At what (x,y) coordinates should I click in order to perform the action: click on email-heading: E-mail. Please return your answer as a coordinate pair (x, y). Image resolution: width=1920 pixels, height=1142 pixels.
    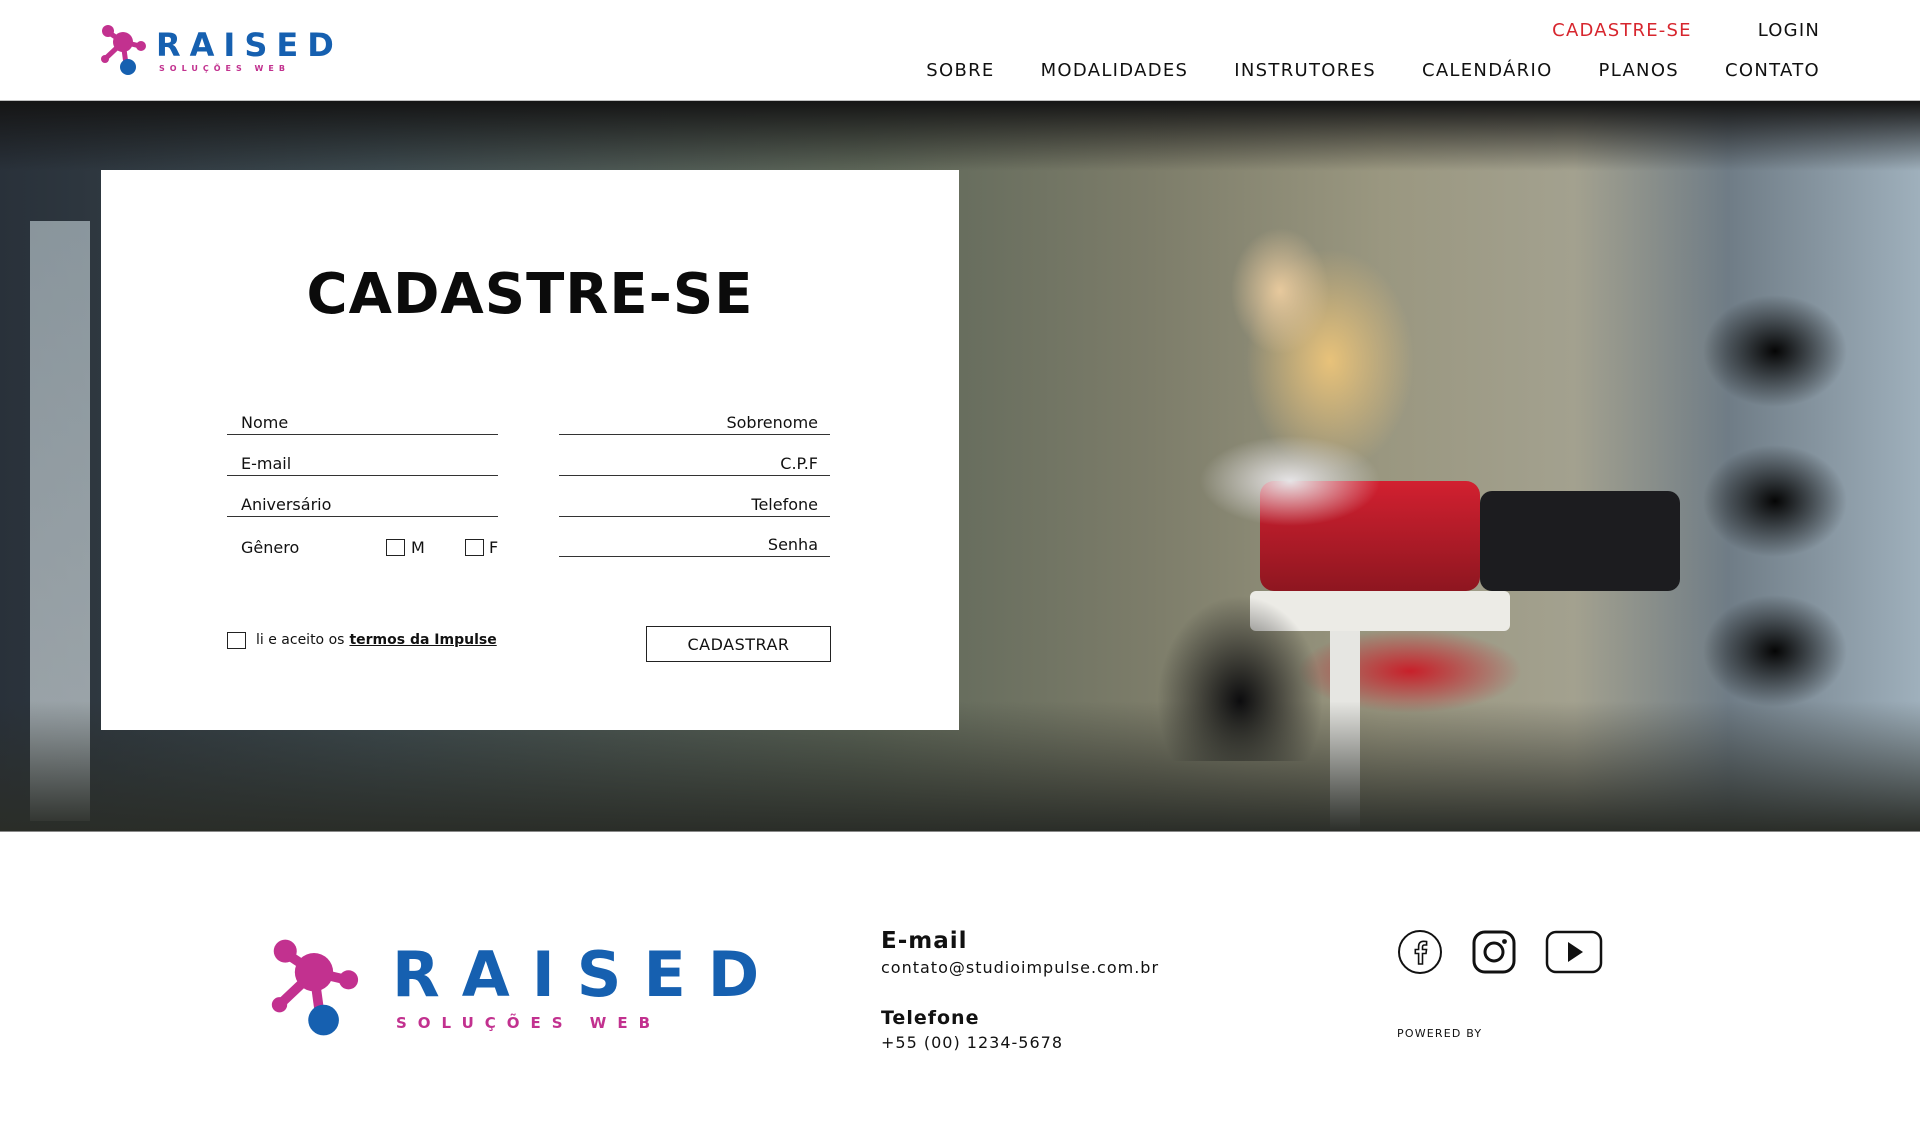
    Looking at the image, I should click on (924, 941).